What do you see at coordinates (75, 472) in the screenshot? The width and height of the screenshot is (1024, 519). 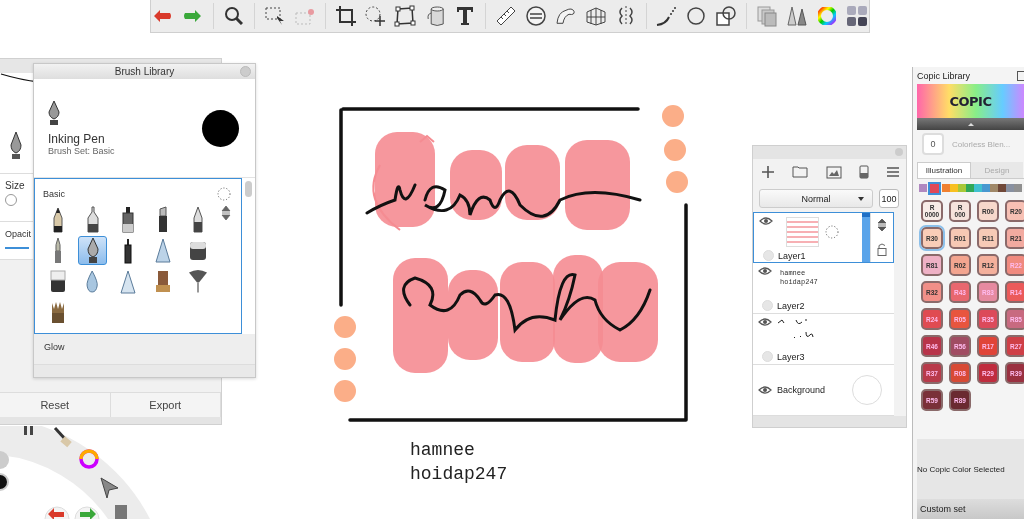 I see `radial-menu-drawing` at bounding box center [75, 472].